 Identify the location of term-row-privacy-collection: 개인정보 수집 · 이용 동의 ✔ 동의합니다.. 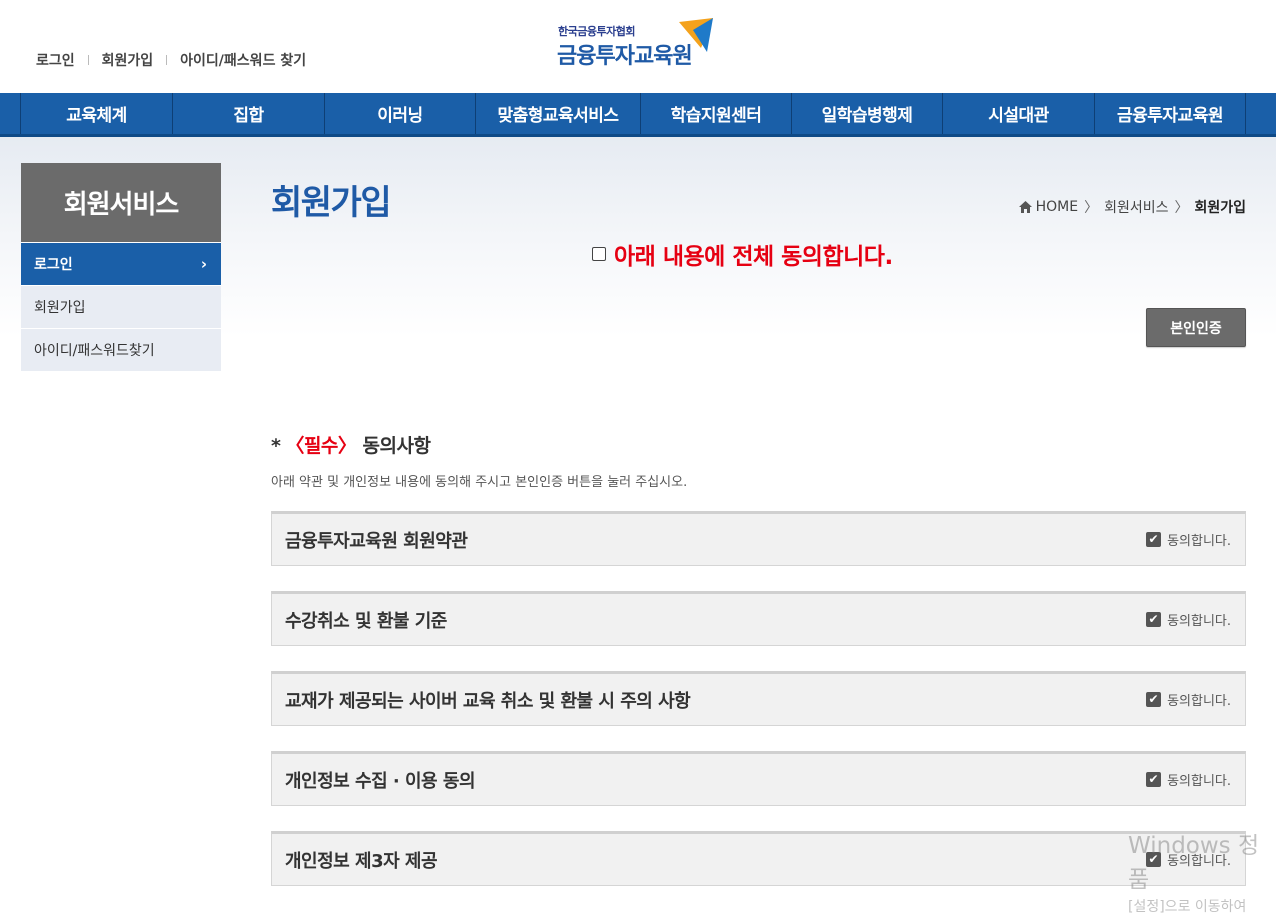
(758, 778).